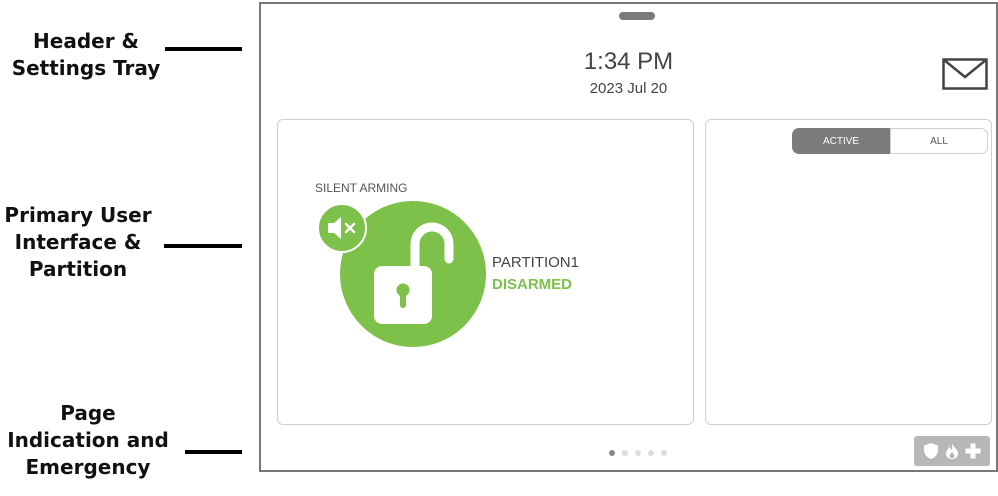 This screenshot has width=998, height=496. Describe the element at coordinates (86, 68) in the screenshot. I see `annotation-header-line-2: Settings Tray` at that location.